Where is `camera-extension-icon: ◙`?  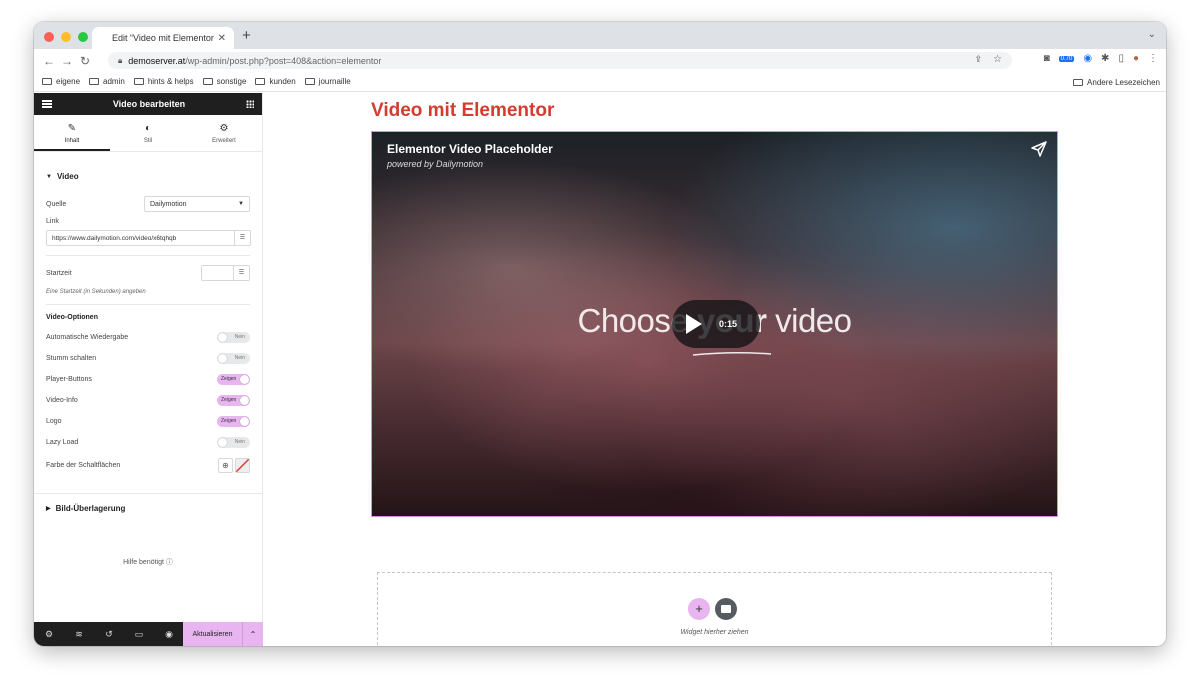
camera-extension-icon: ◙ is located at coordinates (1047, 58).